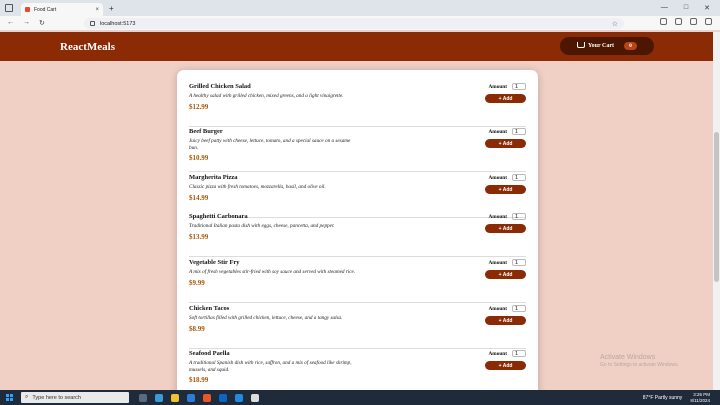 This screenshot has width=720, height=405. I want to click on menu-icon, so click(708, 21).